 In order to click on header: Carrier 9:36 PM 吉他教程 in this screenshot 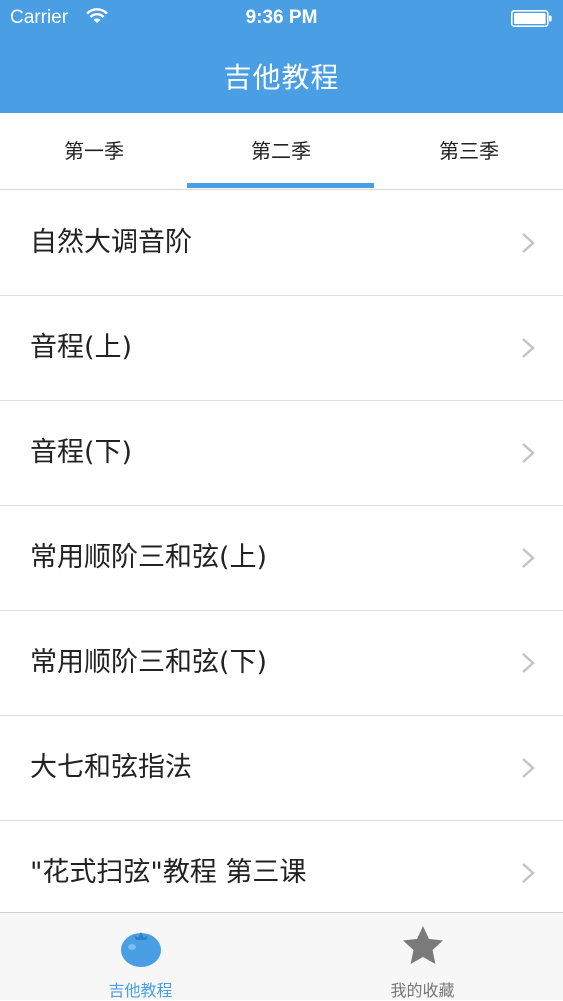, I will do `click(281, 56)`.